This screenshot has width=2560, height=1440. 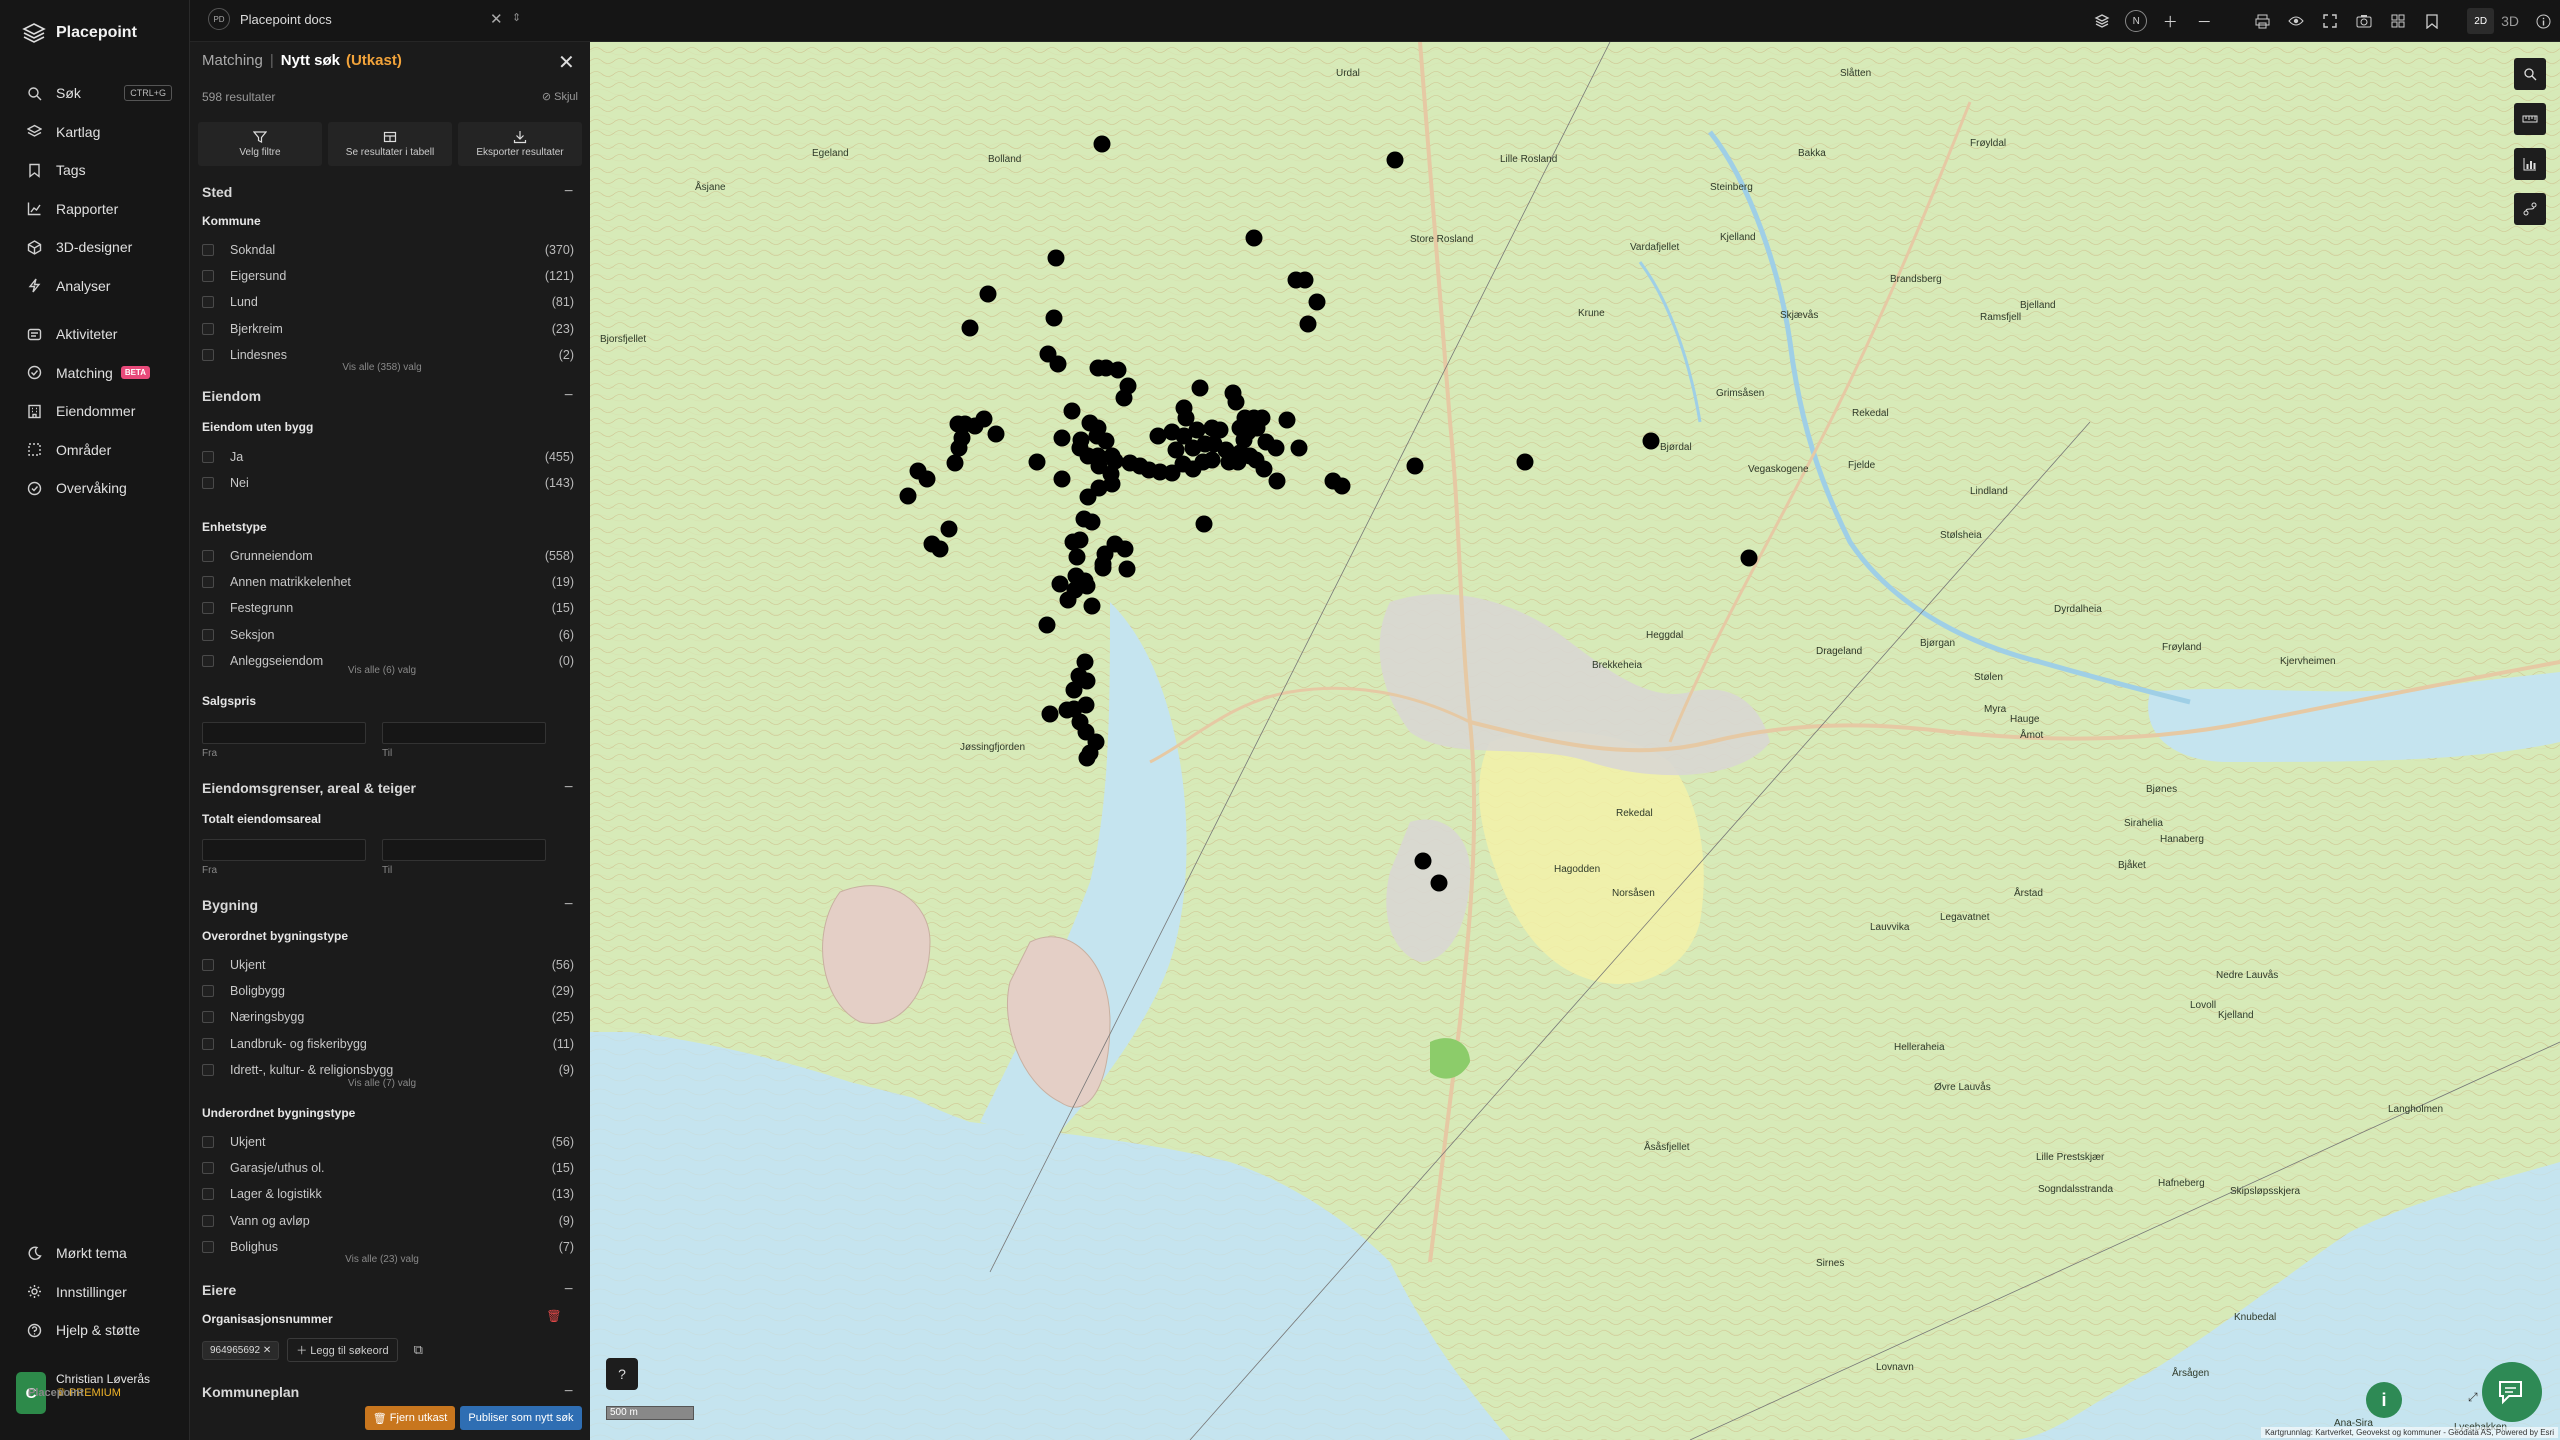 What do you see at coordinates (388, 1194) in the screenshot?
I see `underordnet-option: Lager & logistikk (13)` at bounding box center [388, 1194].